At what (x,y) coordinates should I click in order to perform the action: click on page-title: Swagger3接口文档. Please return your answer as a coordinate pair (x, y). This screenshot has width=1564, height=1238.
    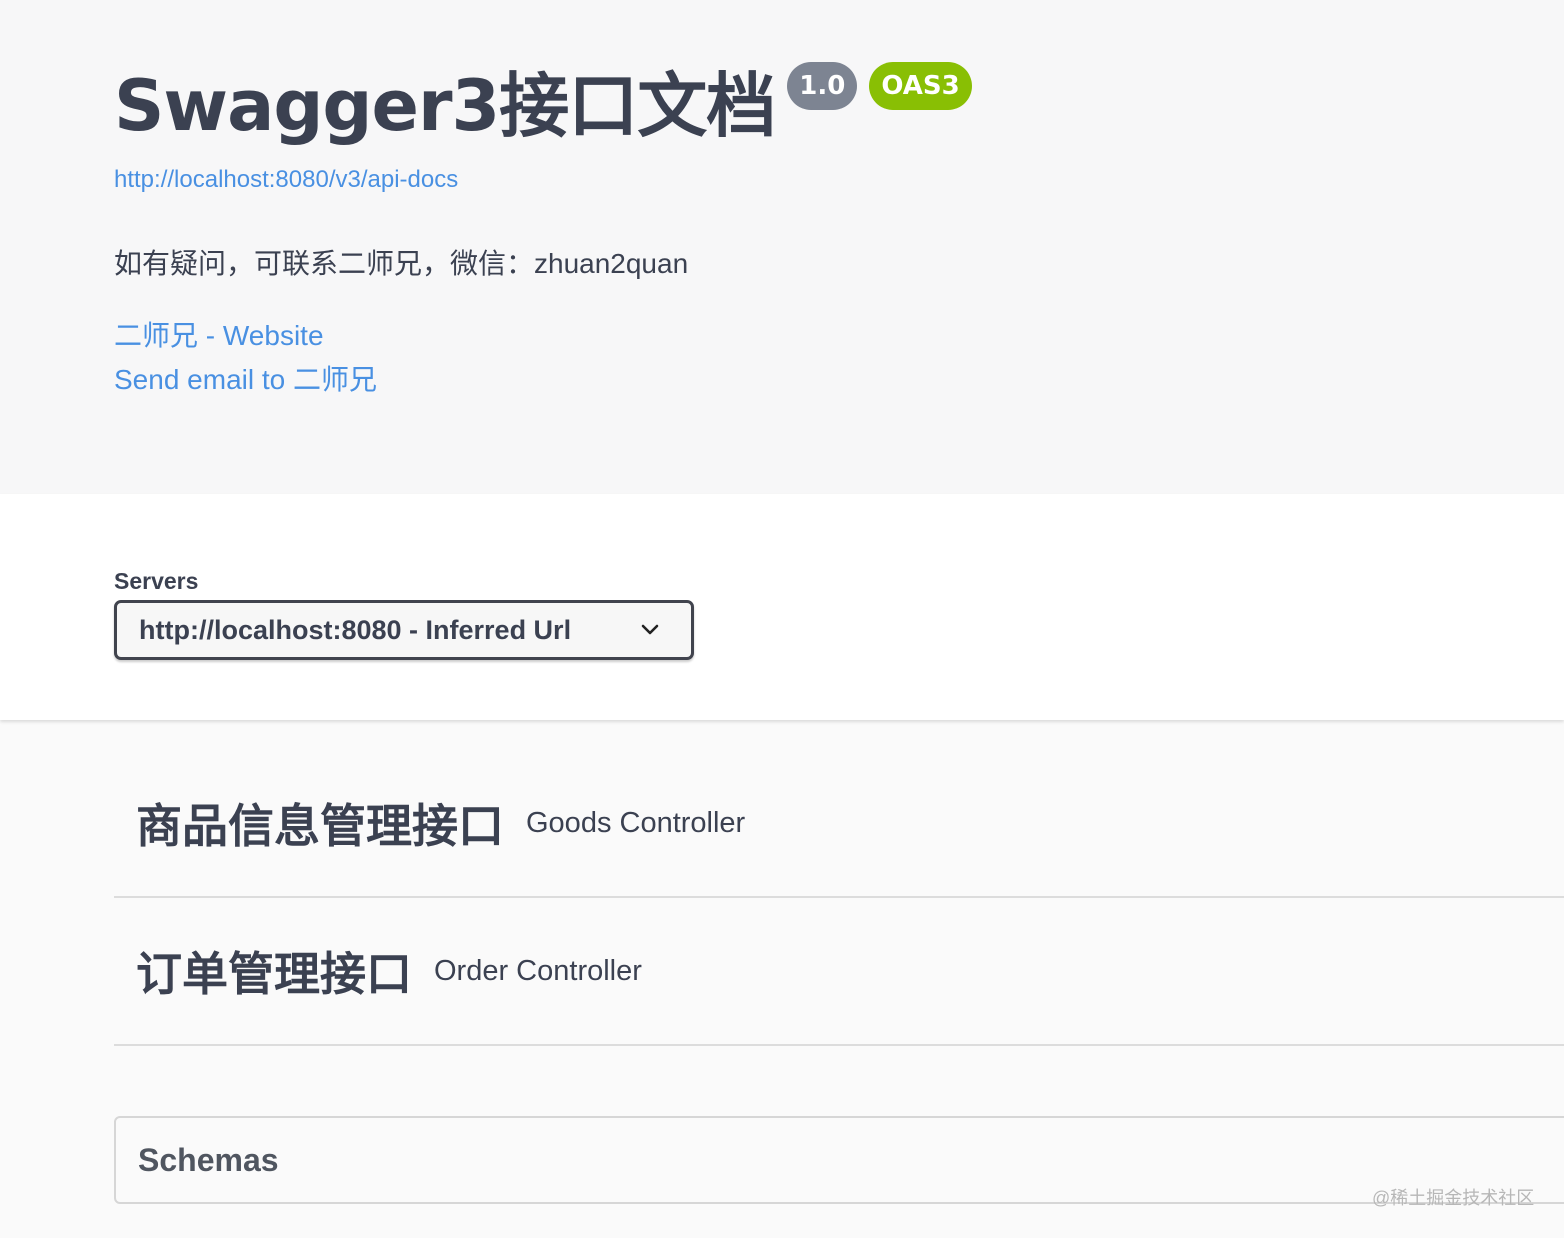
    Looking at the image, I should click on (445, 106).